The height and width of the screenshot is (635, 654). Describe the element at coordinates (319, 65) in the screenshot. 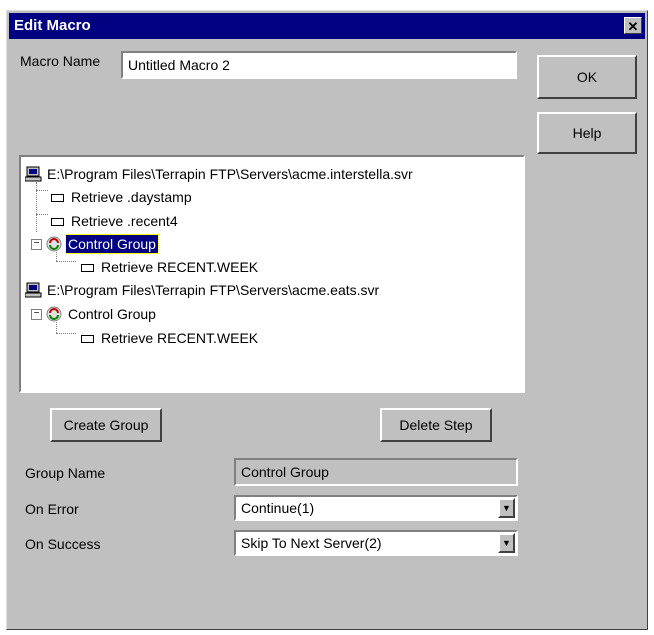

I see `macro-name-input: Untitled Macro 2` at that location.